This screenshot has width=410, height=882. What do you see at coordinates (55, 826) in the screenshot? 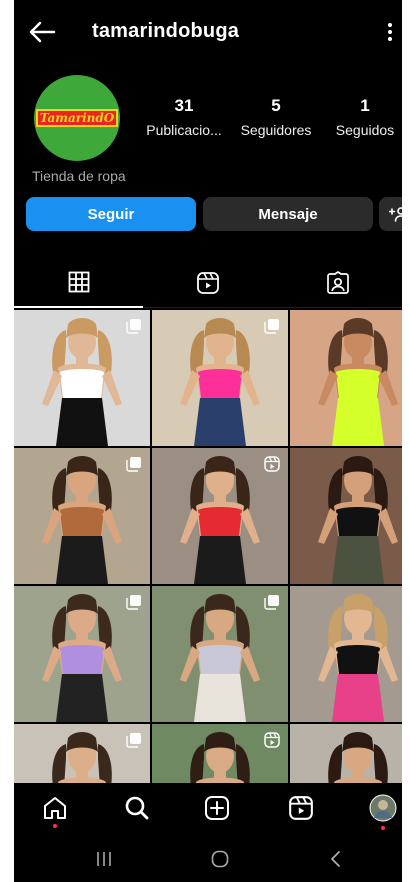
I see `home-notification-dot` at bounding box center [55, 826].